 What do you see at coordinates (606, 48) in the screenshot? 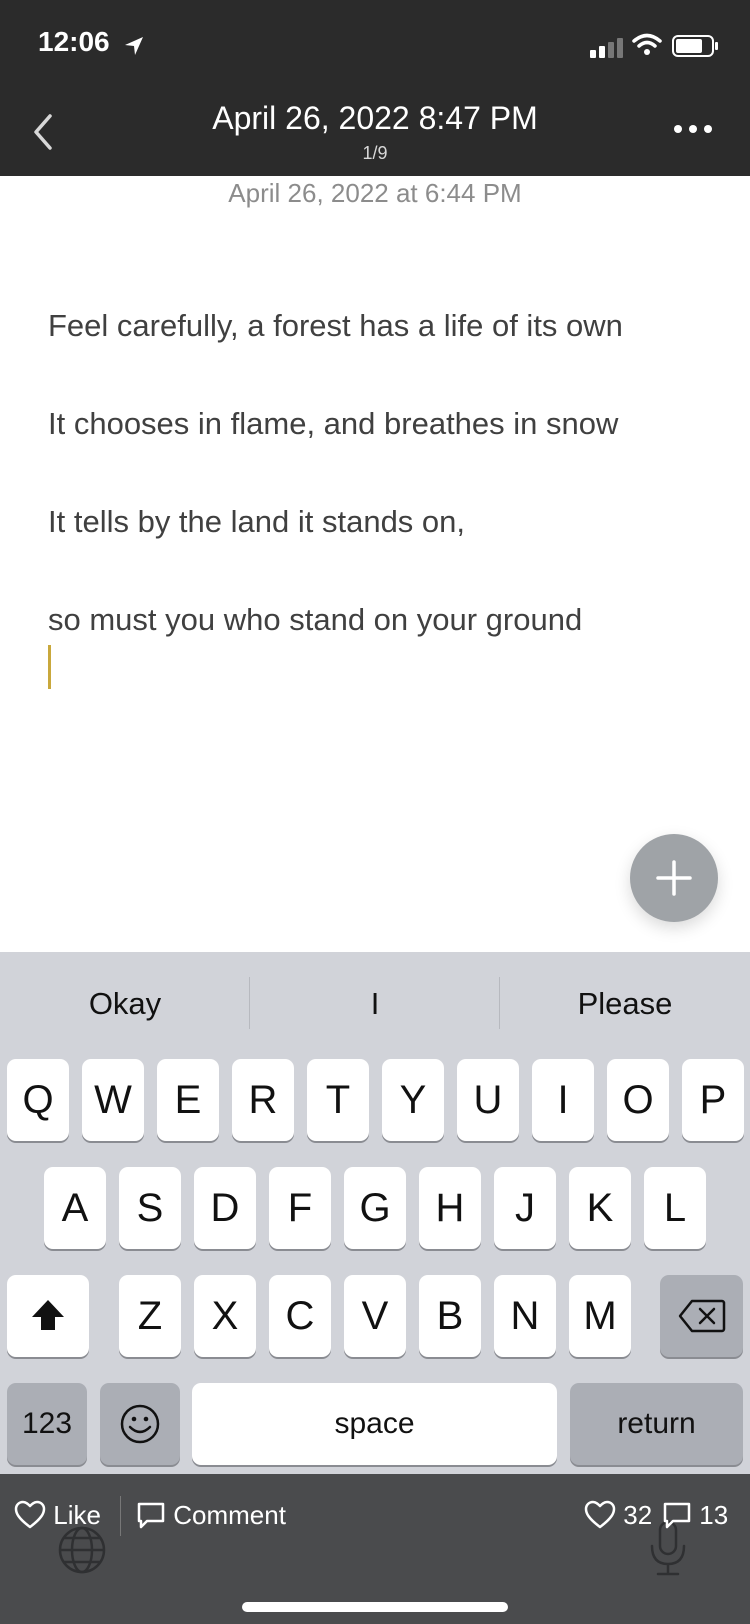
I see `cellular-signal-icon` at bounding box center [606, 48].